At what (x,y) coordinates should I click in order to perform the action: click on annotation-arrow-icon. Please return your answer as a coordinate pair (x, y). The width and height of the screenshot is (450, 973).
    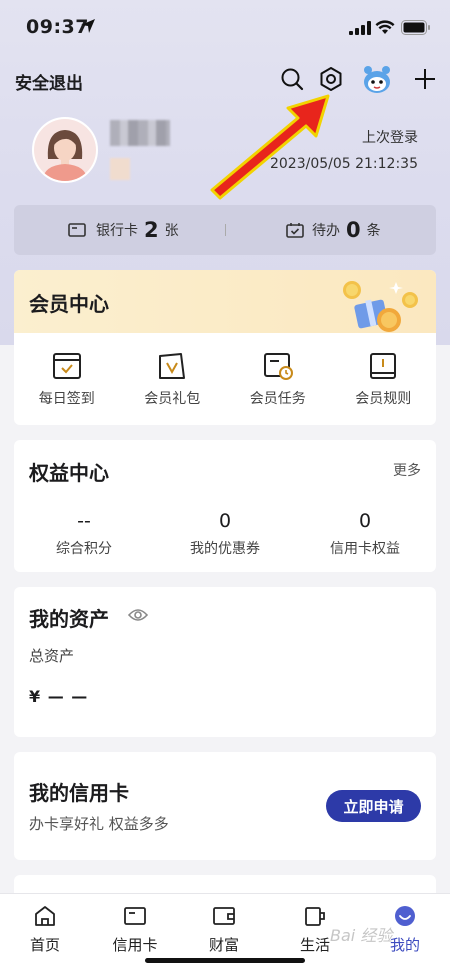
    Looking at the image, I should click on (270, 147).